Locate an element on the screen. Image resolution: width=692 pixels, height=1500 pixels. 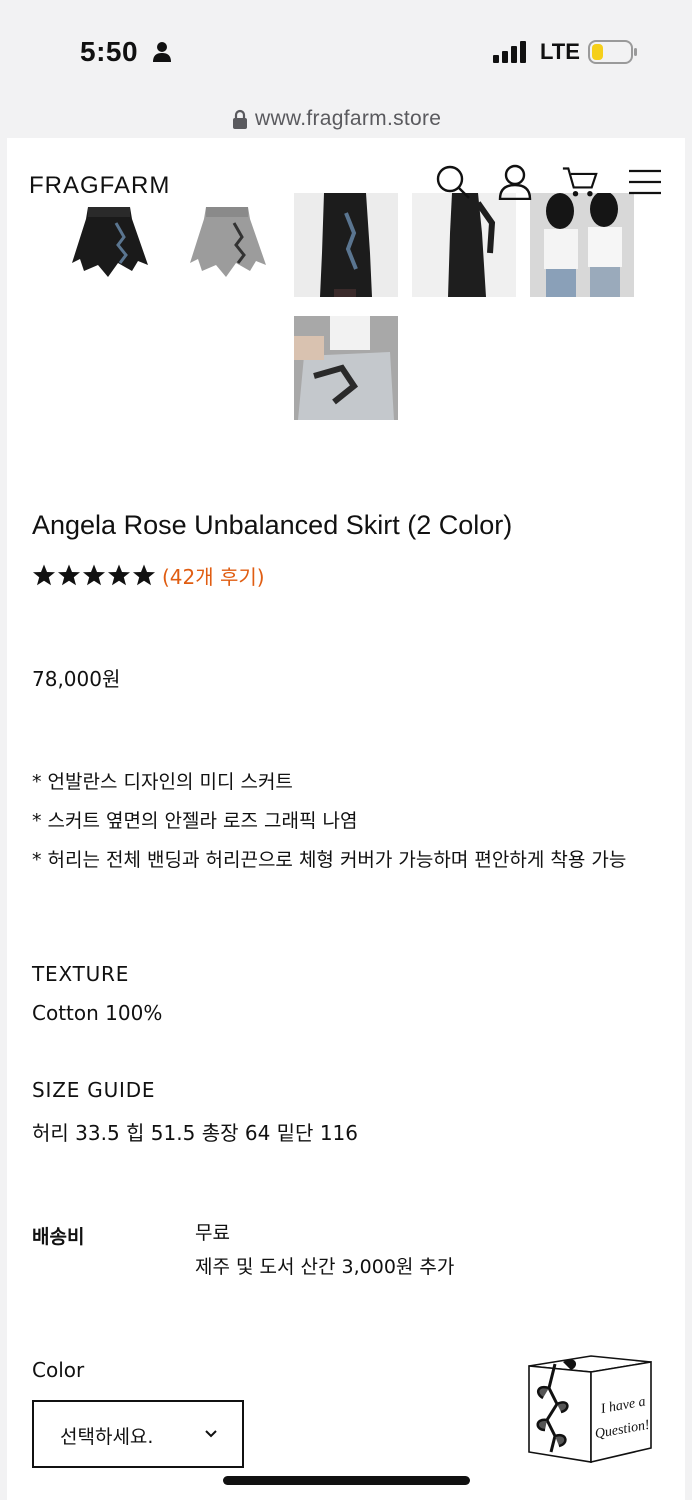
status-time: 5:50 is located at coordinates (109, 51).